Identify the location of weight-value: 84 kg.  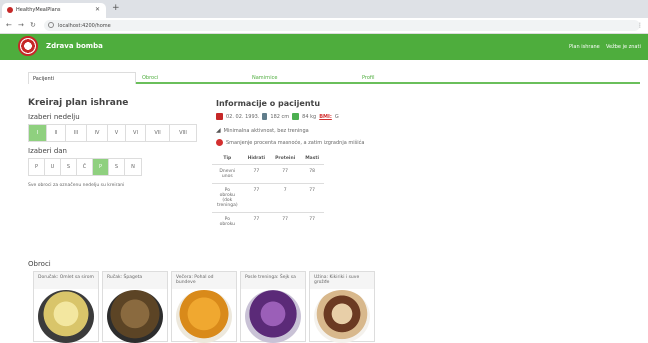
(309, 116).